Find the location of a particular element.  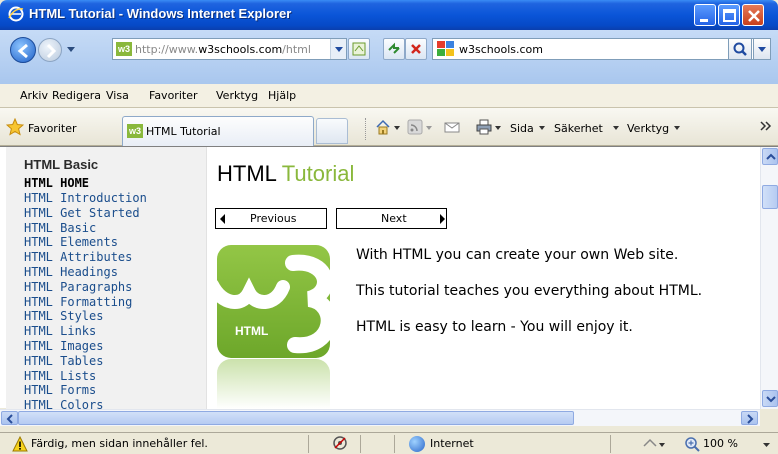

sidebar-item-introduction: HTML Introduction is located at coordinates (85, 198).